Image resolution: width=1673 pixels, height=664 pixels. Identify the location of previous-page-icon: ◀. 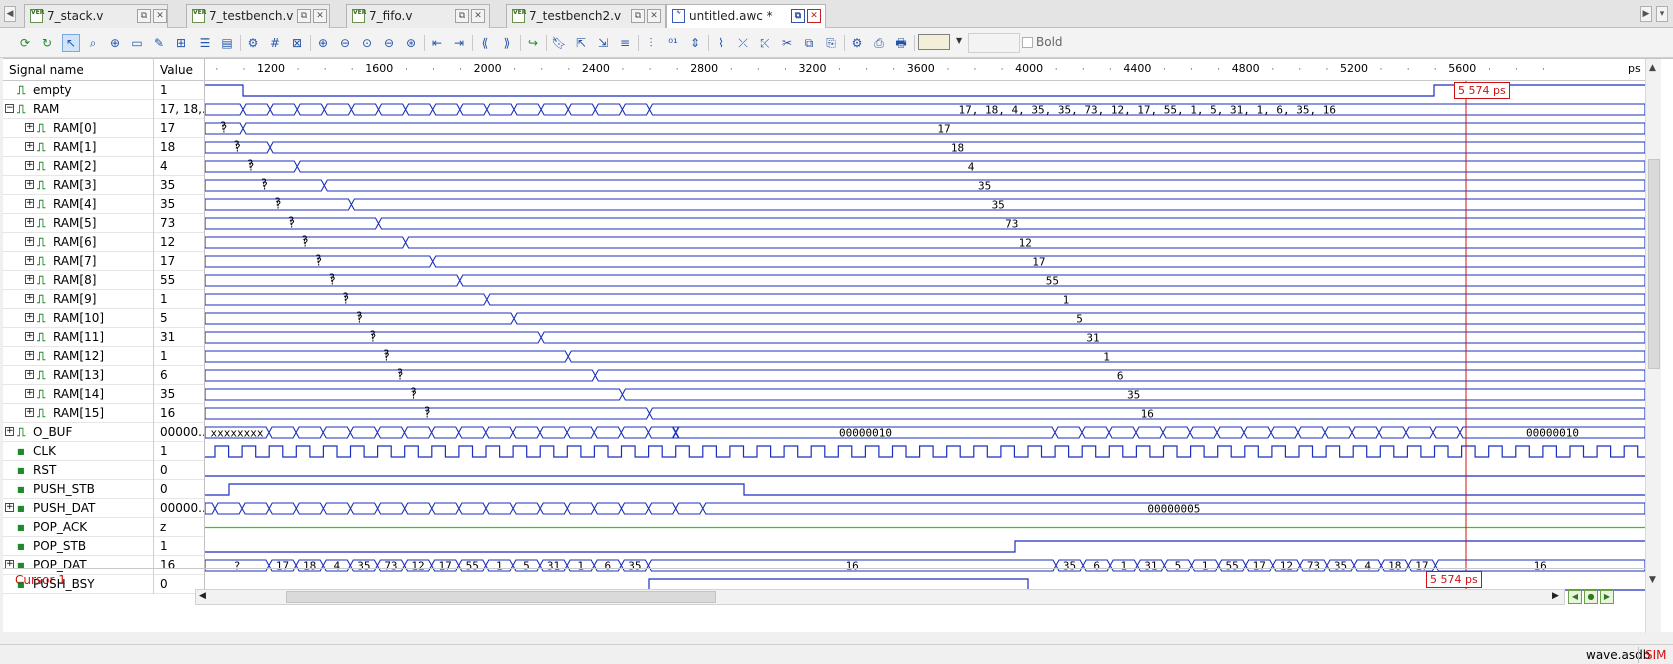
(1575, 597).